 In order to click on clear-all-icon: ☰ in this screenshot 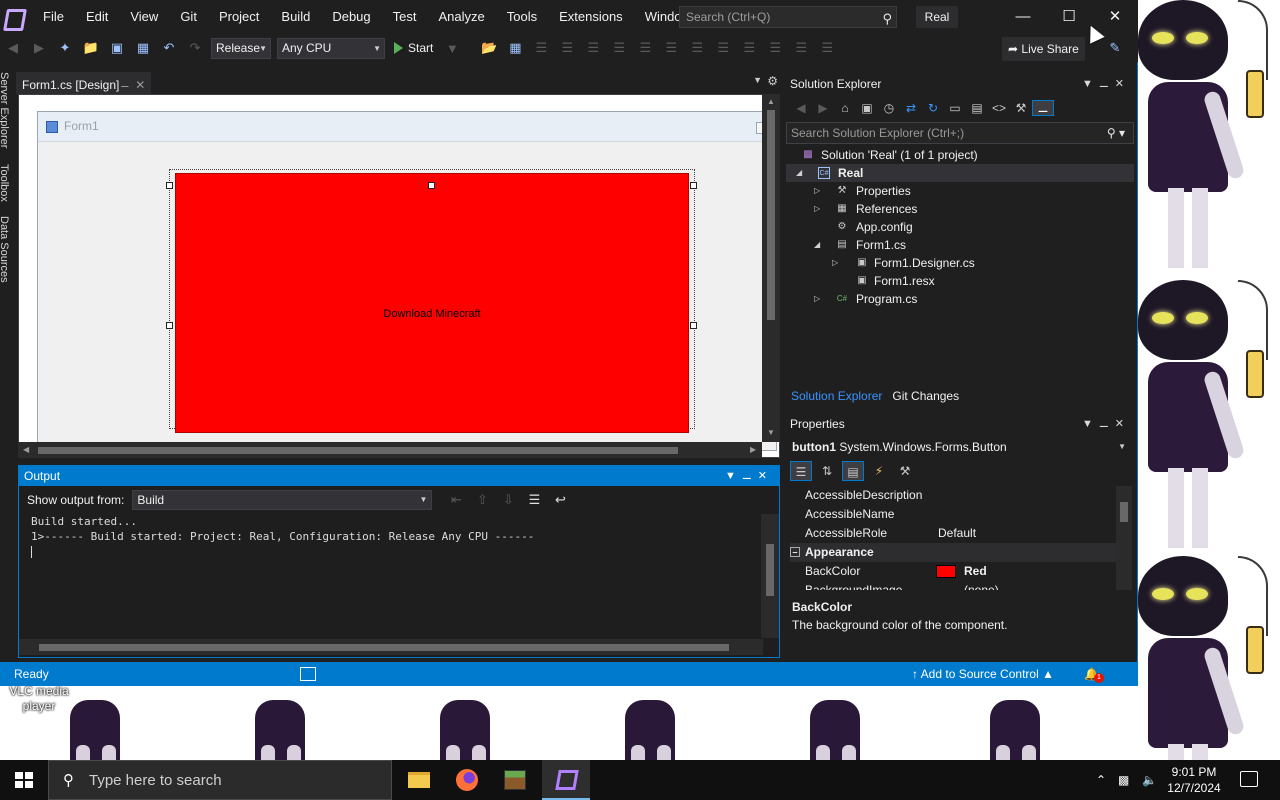, I will do `click(534, 500)`.